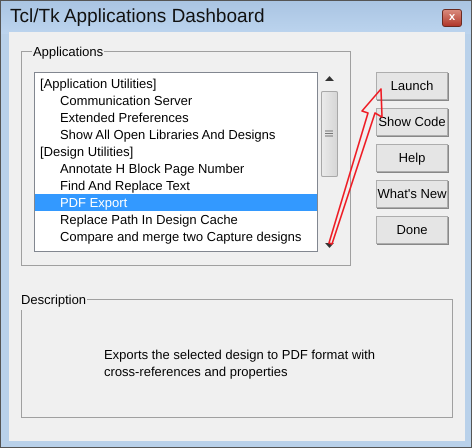 The width and height of the screenshot is (472, 448). I want to click on list-item: Communication Server, so click(176, 100).